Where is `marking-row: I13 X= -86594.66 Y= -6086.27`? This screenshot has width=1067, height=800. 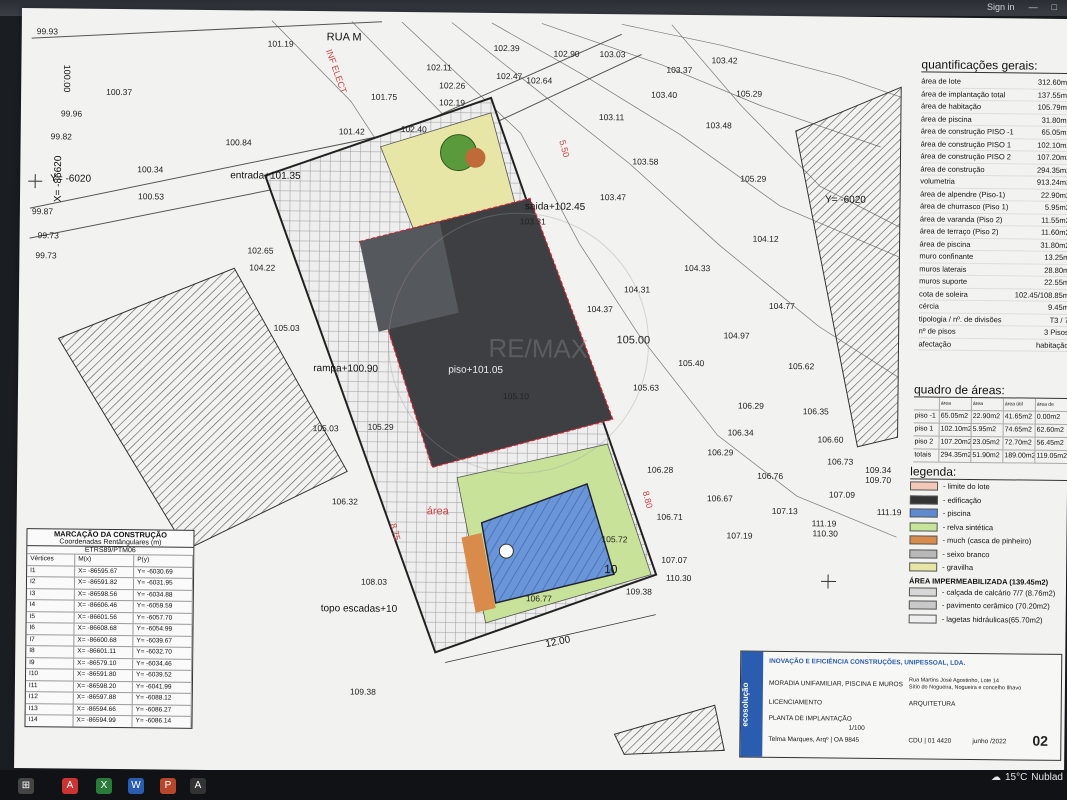 marking-row: I13 X= -86594.66 Y= -6086.27 is located at coordinates (108, 709).